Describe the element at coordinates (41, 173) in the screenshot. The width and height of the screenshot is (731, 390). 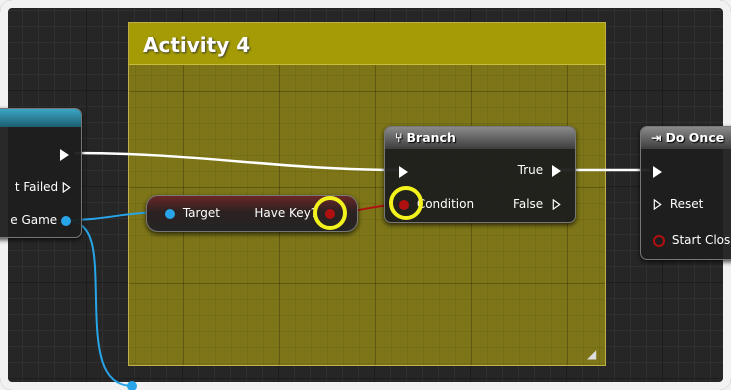
I see `left-event-node: t Failed e Game` at that location.